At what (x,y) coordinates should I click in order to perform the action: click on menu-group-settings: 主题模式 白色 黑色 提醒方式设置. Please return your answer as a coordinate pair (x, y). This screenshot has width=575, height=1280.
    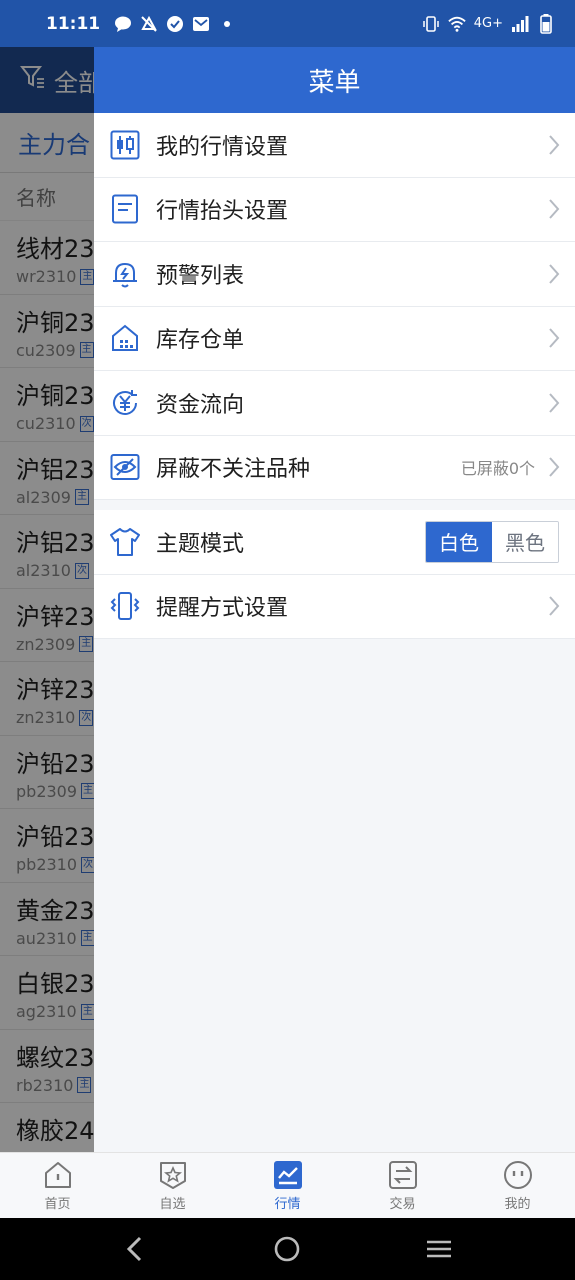
    Looking at the image, I should click on (334, 574).